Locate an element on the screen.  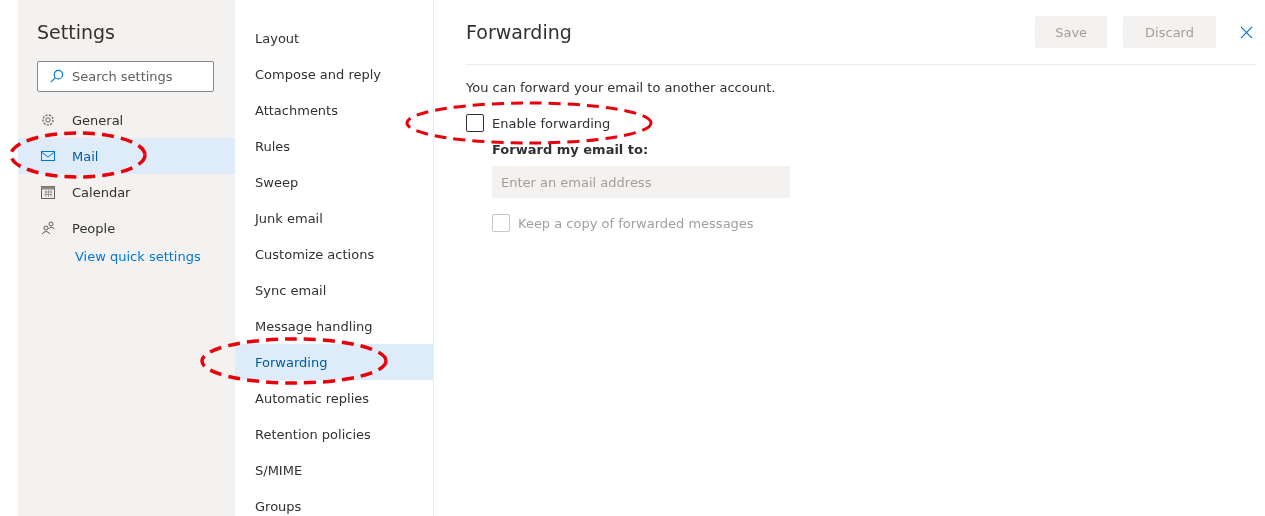
category-item: Sweep is located at coordinates (334, 182).